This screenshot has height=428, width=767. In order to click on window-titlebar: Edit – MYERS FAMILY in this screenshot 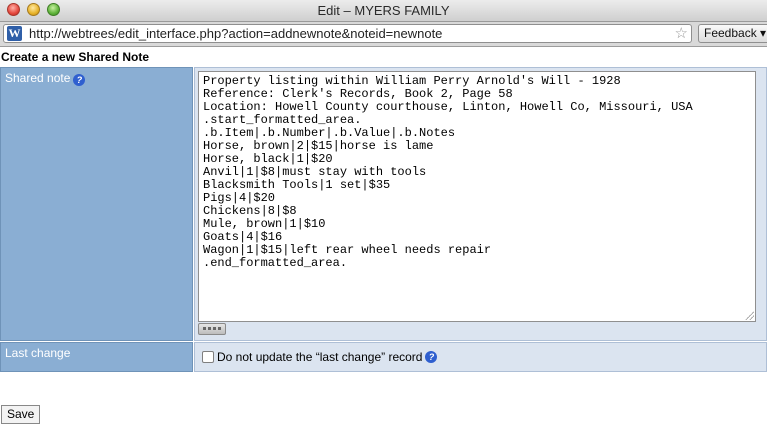, I will do `click(383, 11)`.